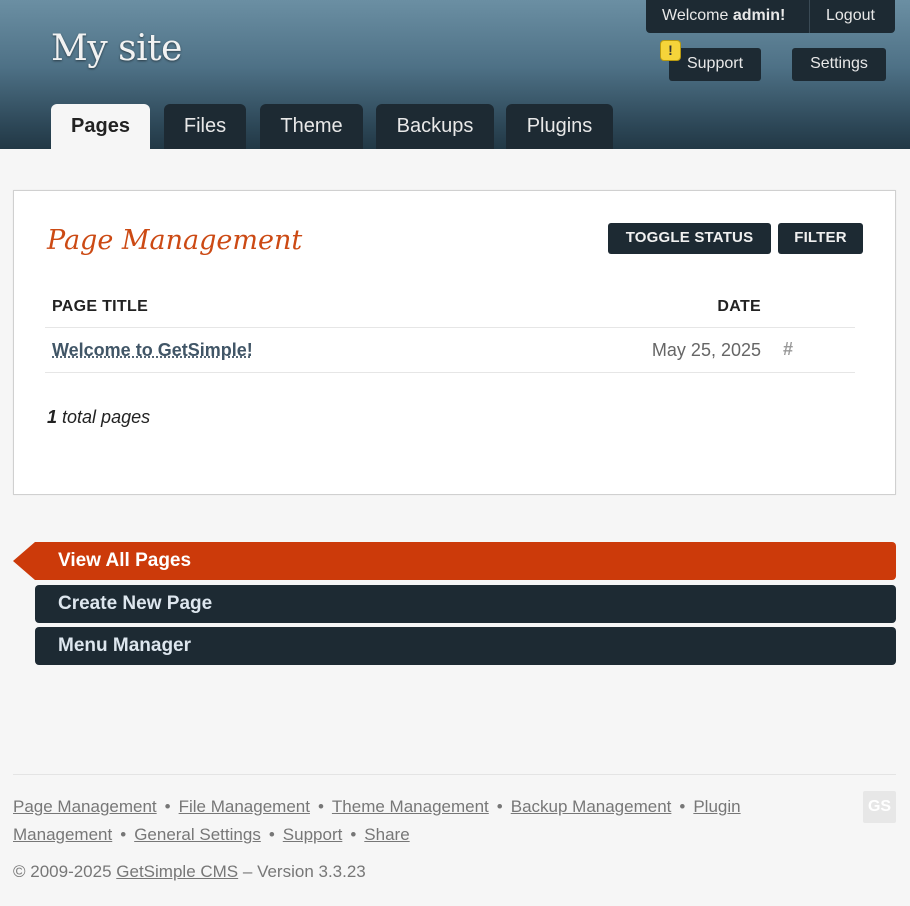 The image size is (910, 906). Describe the element at coordinates (739, 306) in the screenshot. I see `column-header-date: DATE` at that location.